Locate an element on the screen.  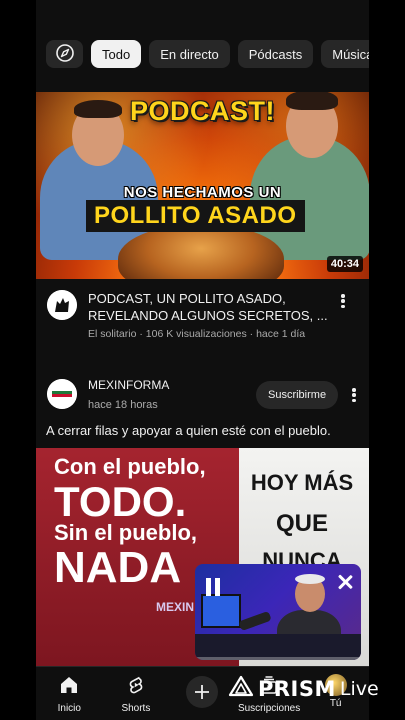
prism-logo-icon is located at coordinates (241, 688).